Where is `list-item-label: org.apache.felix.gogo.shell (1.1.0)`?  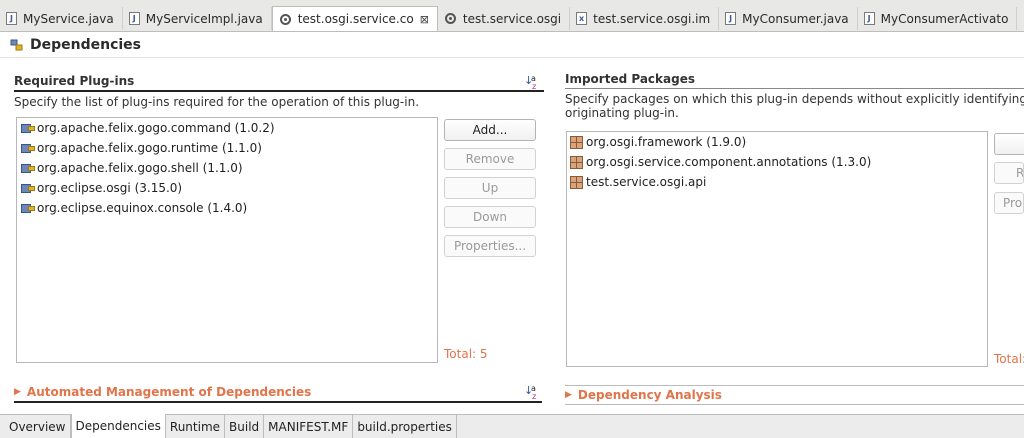
list-item-label: org.apache.felix.gogo.shell (1.1.0) is located at coordinates (140, 168).